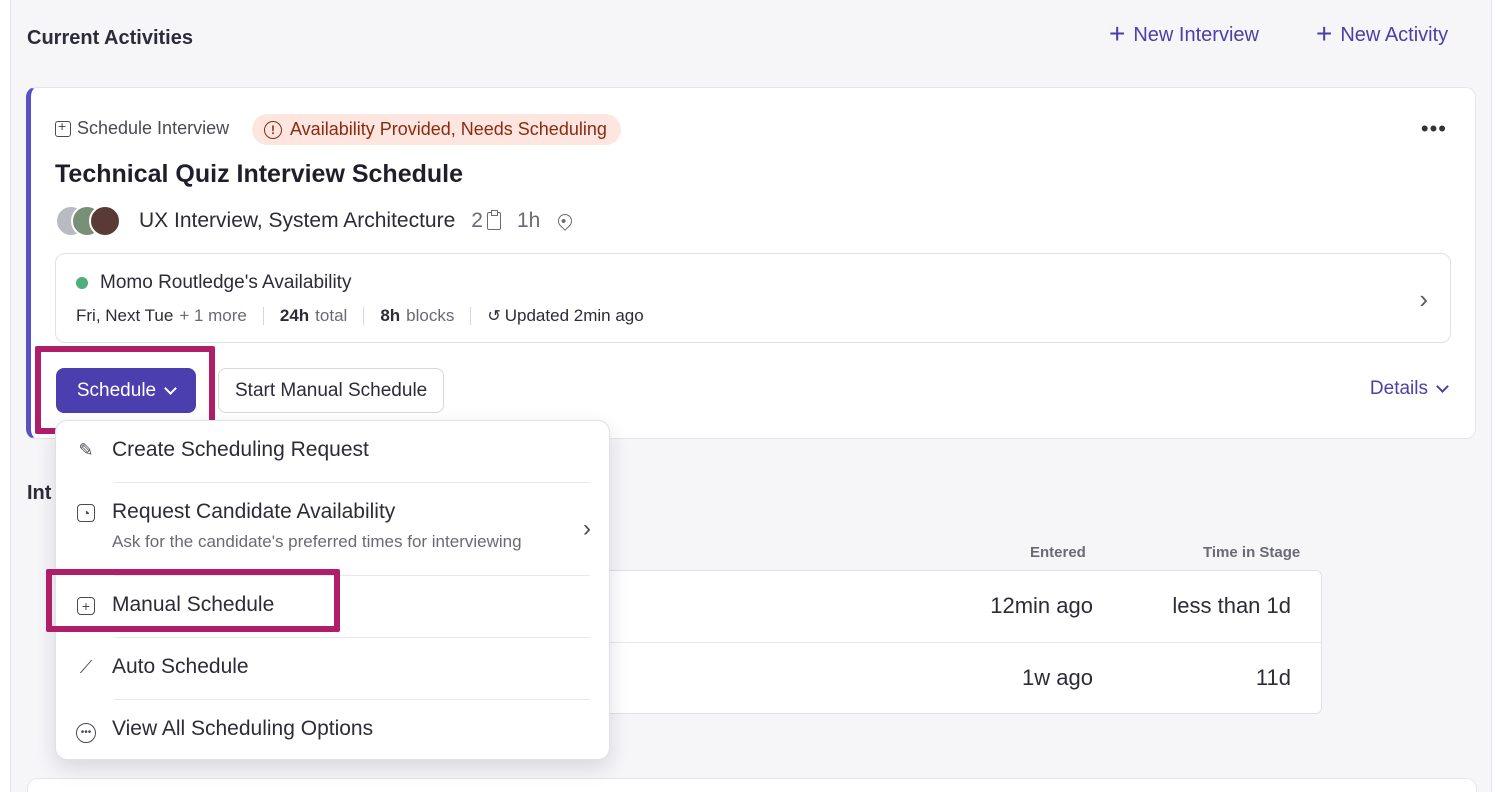 This screenshot has width=1510, height=792. Describe the element at coordinates (574, 315) in the screenshot. I see `availability-updated: Updated 2min ago` at that location.